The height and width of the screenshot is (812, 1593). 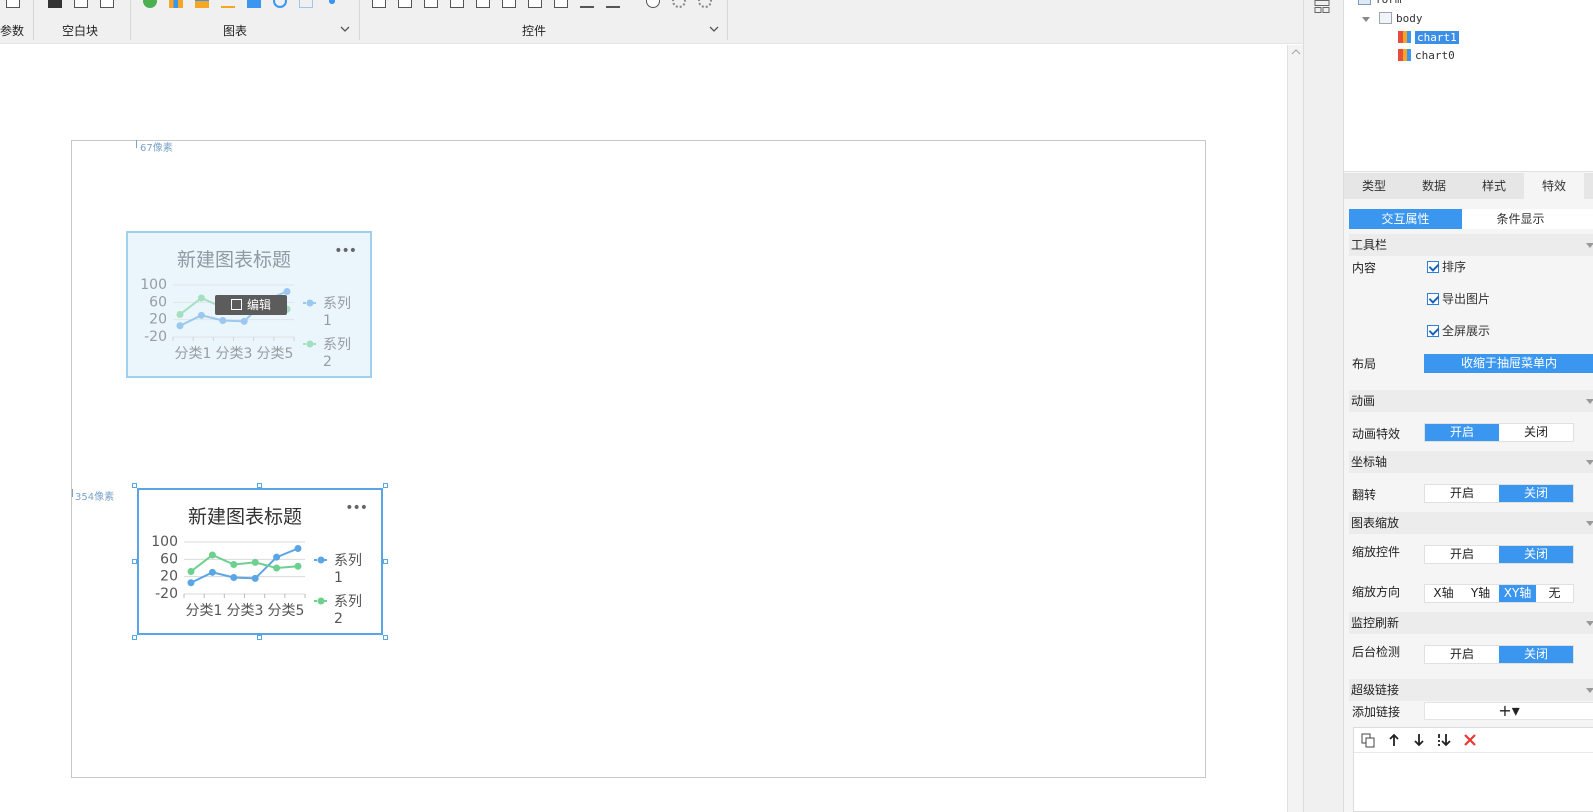 What do you see at coordinates (150, 4) in the screenshot?
I see `pie-chart-icon` at bounding box center [150, 4].